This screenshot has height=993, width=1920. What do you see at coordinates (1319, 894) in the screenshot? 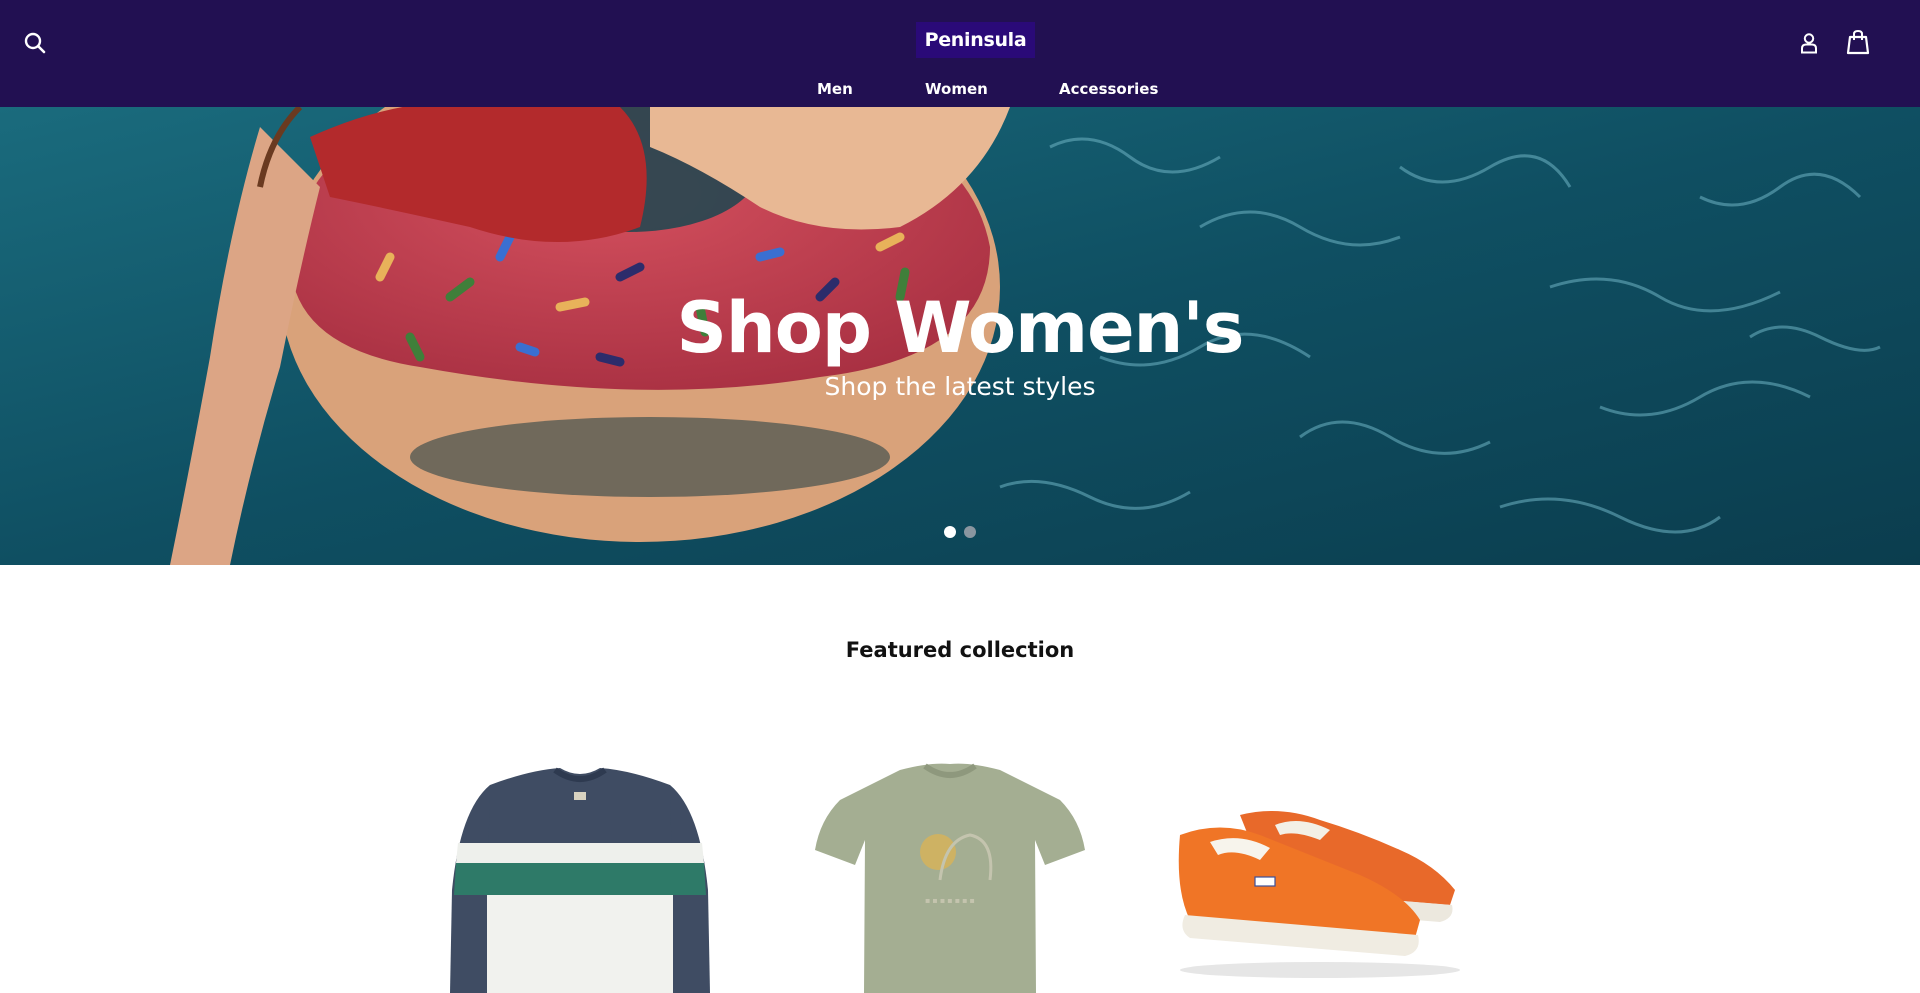
I see `sneakers-image` at bounding box center [1319, 894].